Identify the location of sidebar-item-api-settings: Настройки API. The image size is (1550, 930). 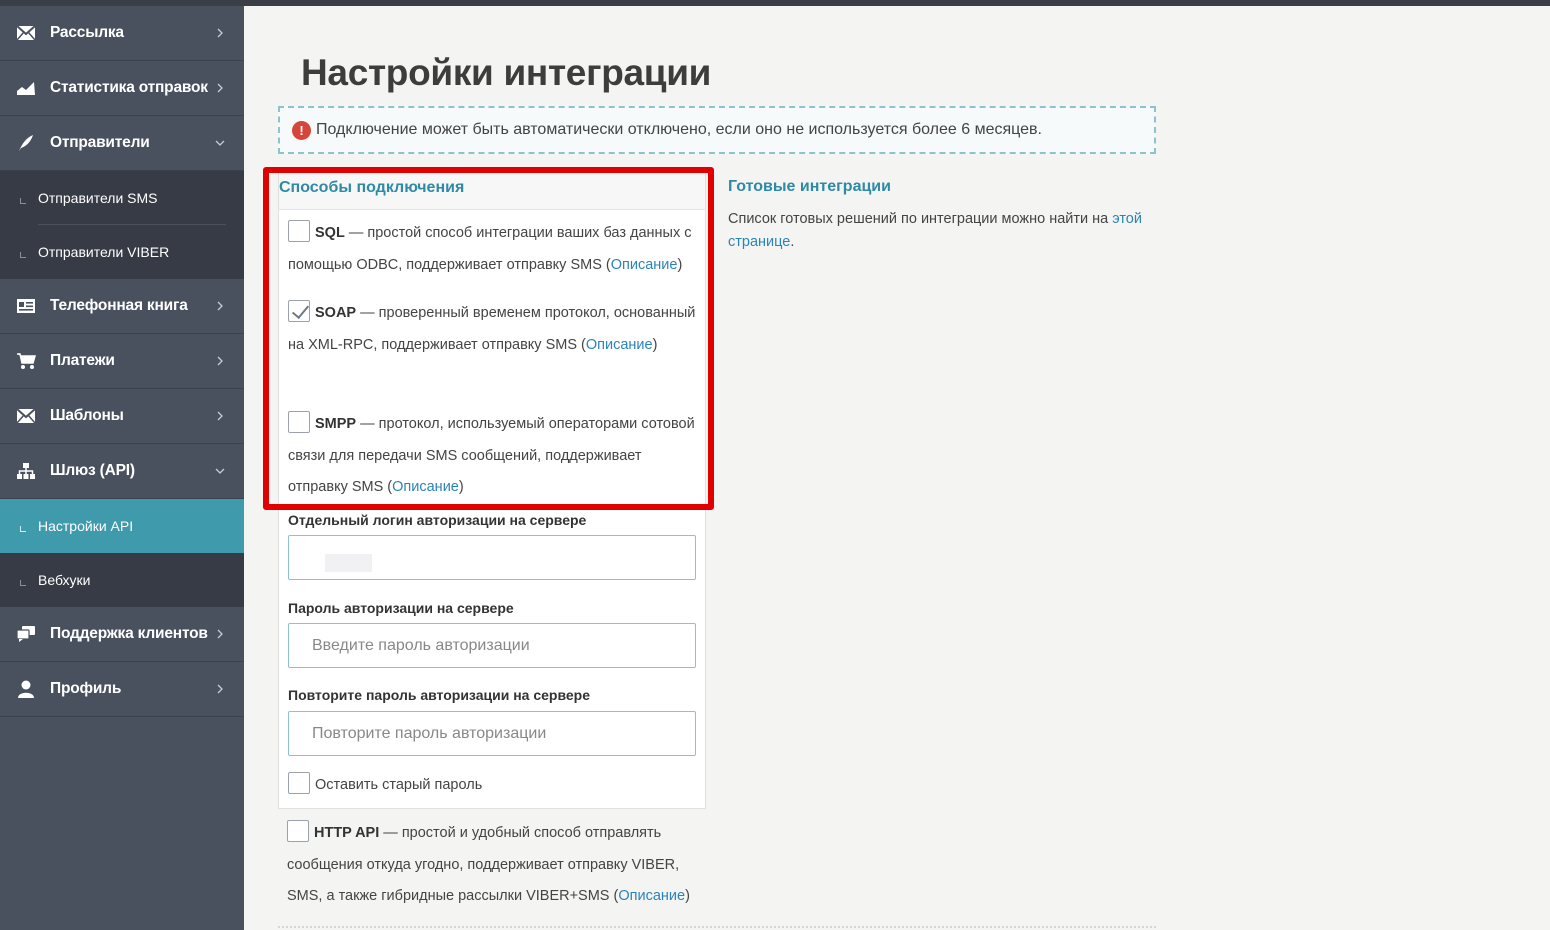
(122, 526).